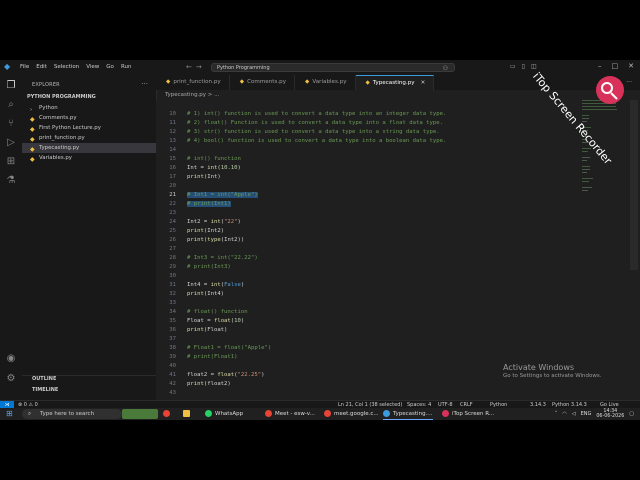 The height and width of the screenshot is (480, 640). I want to click on search-text: Python Programming, so click(243, 68).